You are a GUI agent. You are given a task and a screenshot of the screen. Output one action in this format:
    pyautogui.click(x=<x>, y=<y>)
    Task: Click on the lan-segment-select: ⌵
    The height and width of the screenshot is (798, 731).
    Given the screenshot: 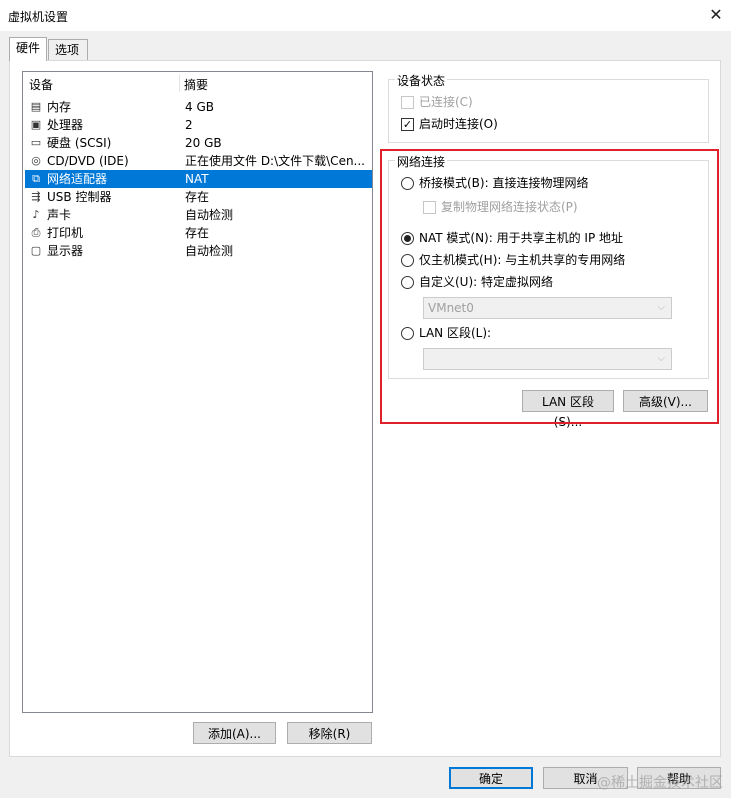 What is the action you would take?
    pyautogui.click(x=547, y=359)
    